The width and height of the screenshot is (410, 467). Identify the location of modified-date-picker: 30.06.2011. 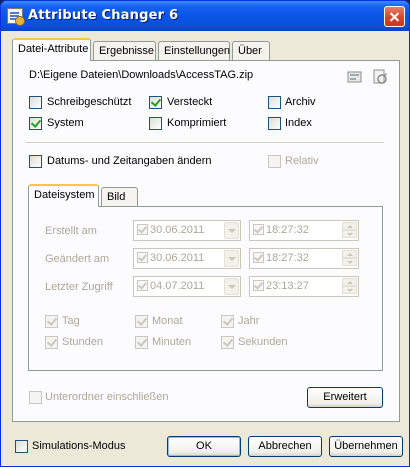
(187, 258).